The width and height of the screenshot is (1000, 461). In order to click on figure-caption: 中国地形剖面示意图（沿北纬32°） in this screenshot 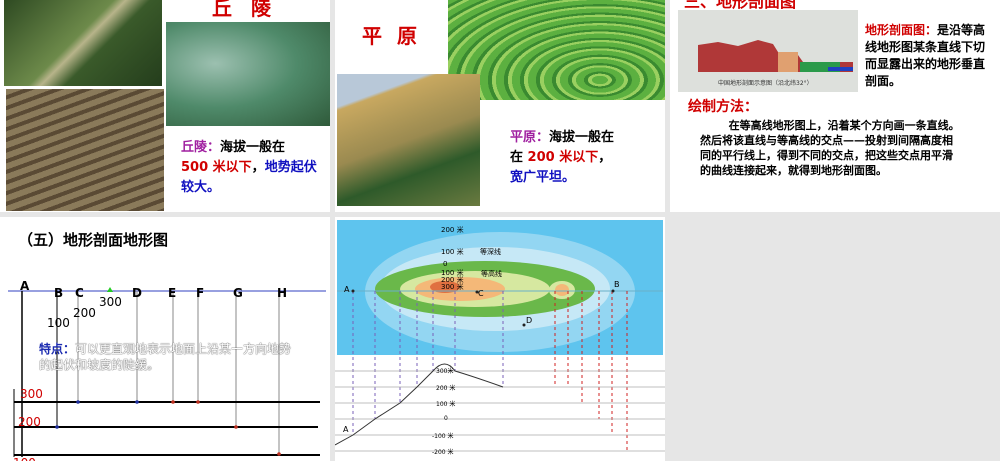, I will do `click(765, 83)`.